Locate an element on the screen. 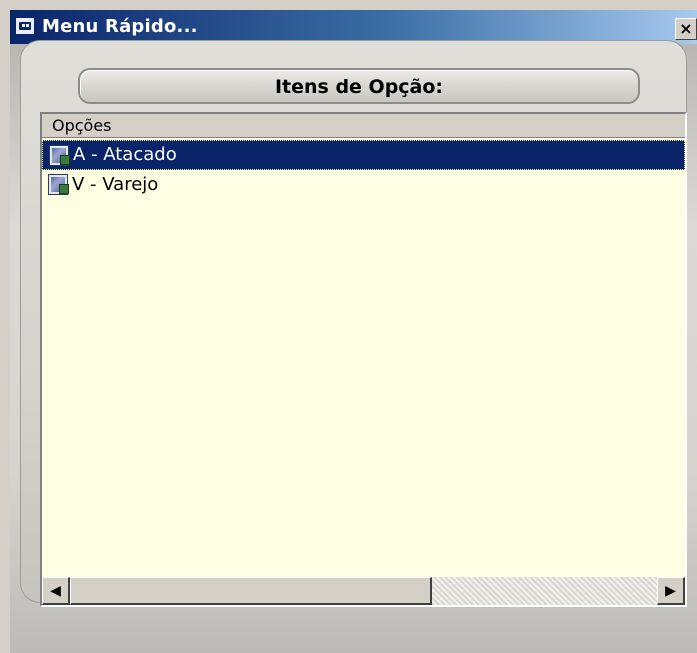  list-item-atacado: A - Atacado is located at coordinates (363, 155).